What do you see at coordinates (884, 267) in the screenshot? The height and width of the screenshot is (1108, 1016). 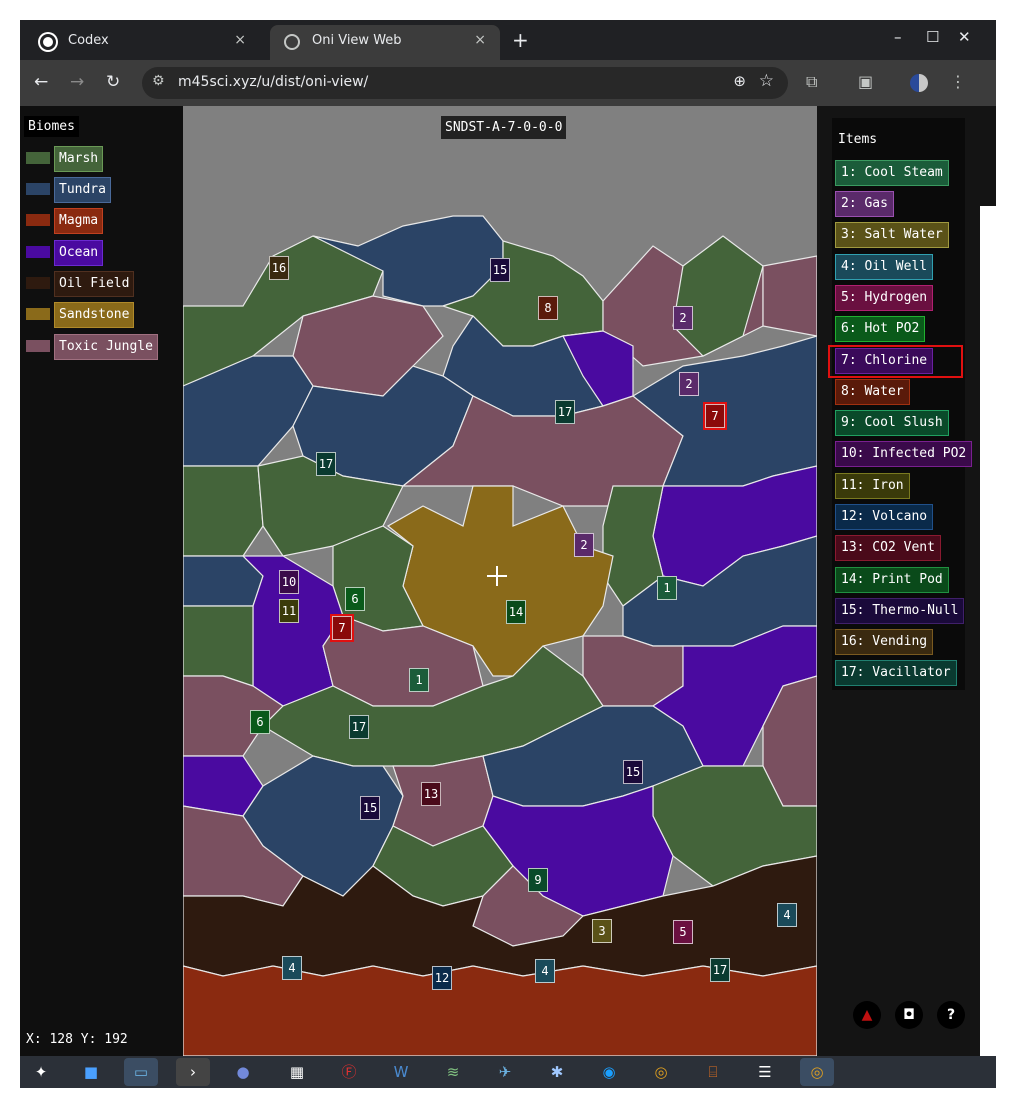 I see `item-oil-well: 4: Oil Well` at bounding box center [884, 267].